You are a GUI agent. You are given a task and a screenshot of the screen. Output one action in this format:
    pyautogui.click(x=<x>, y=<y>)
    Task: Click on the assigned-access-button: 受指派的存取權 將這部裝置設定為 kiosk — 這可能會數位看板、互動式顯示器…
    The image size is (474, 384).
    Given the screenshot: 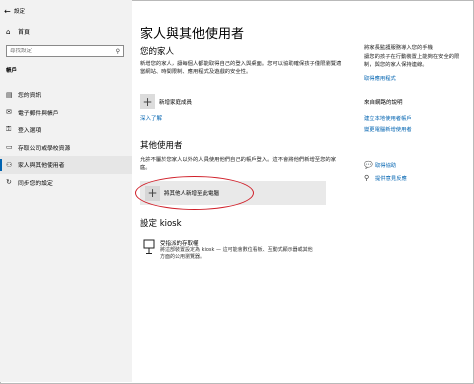 What is the action you would take?
    pyautogui.click(x=229, y=250)
    